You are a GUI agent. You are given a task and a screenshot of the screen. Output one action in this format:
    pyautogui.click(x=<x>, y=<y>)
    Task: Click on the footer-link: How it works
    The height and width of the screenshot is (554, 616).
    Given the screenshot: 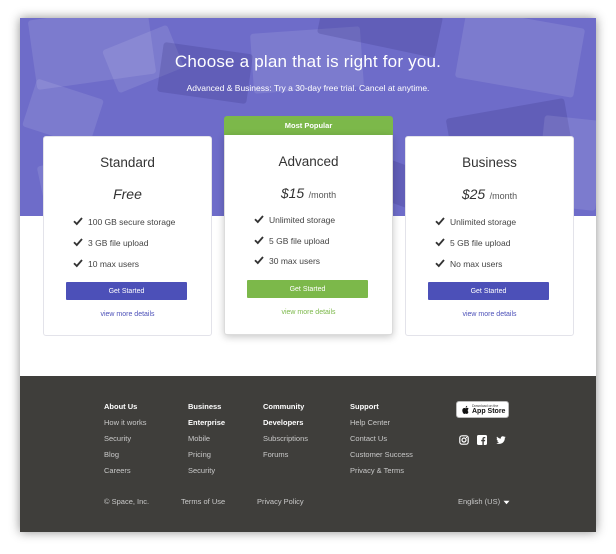 What is the action you would take?
    pyautogui.click(x=125, y=426)
    